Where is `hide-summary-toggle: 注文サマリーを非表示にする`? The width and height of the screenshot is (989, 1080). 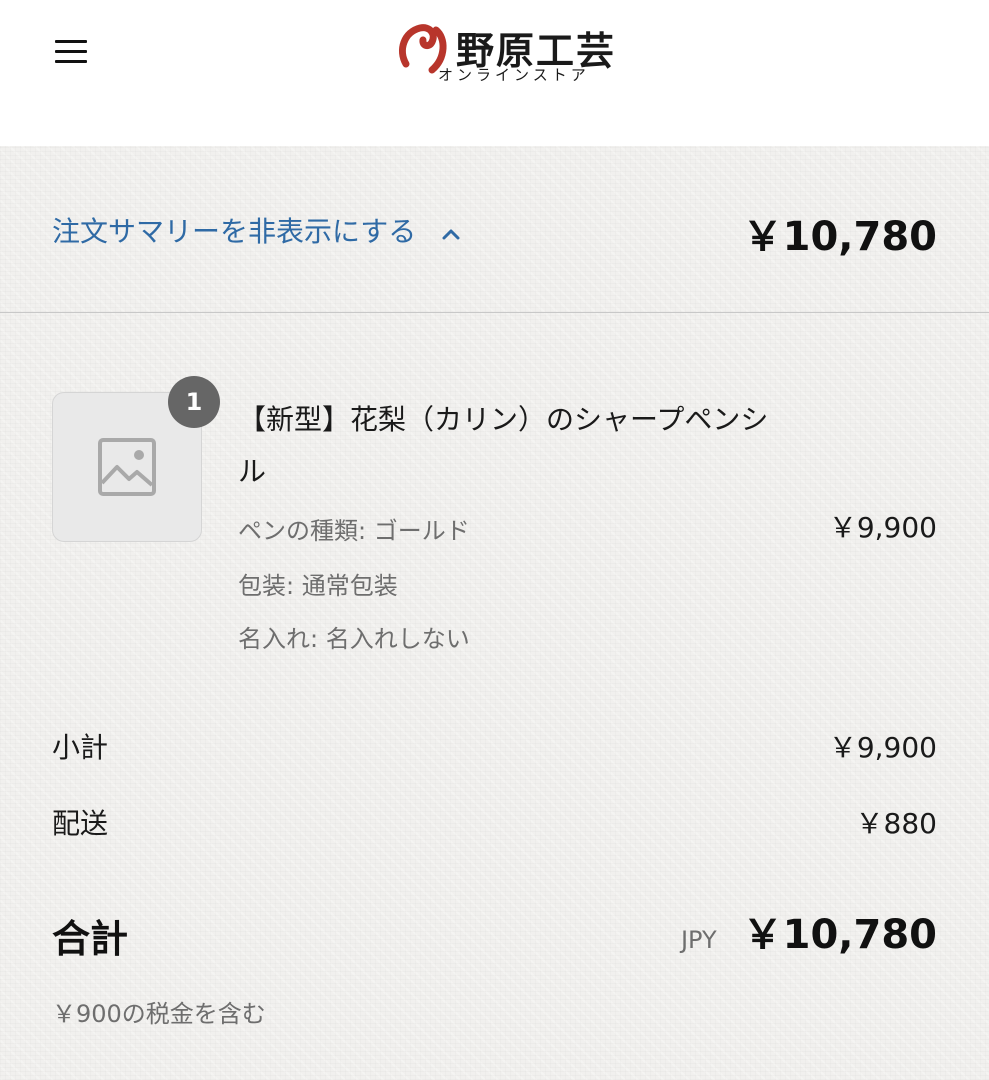 hide-summary-toggle: 注文サマリーを非表示にする is located at coordinates (257, 230).